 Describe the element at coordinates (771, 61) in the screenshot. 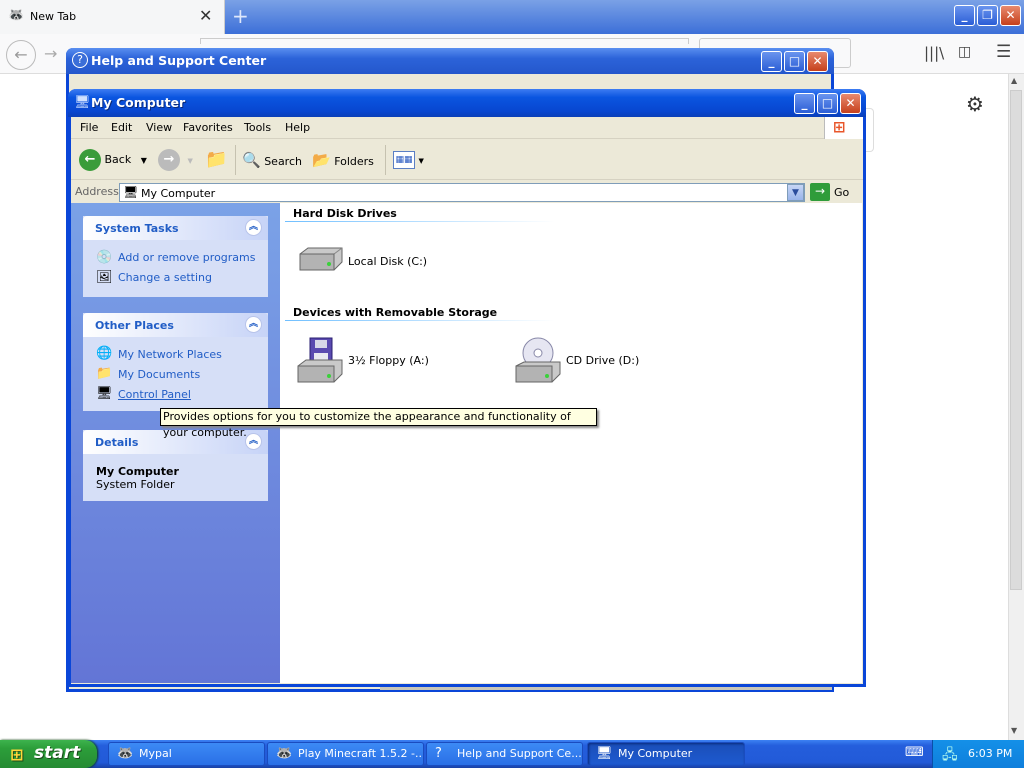

I see `help-minimize-button: _` at that location.